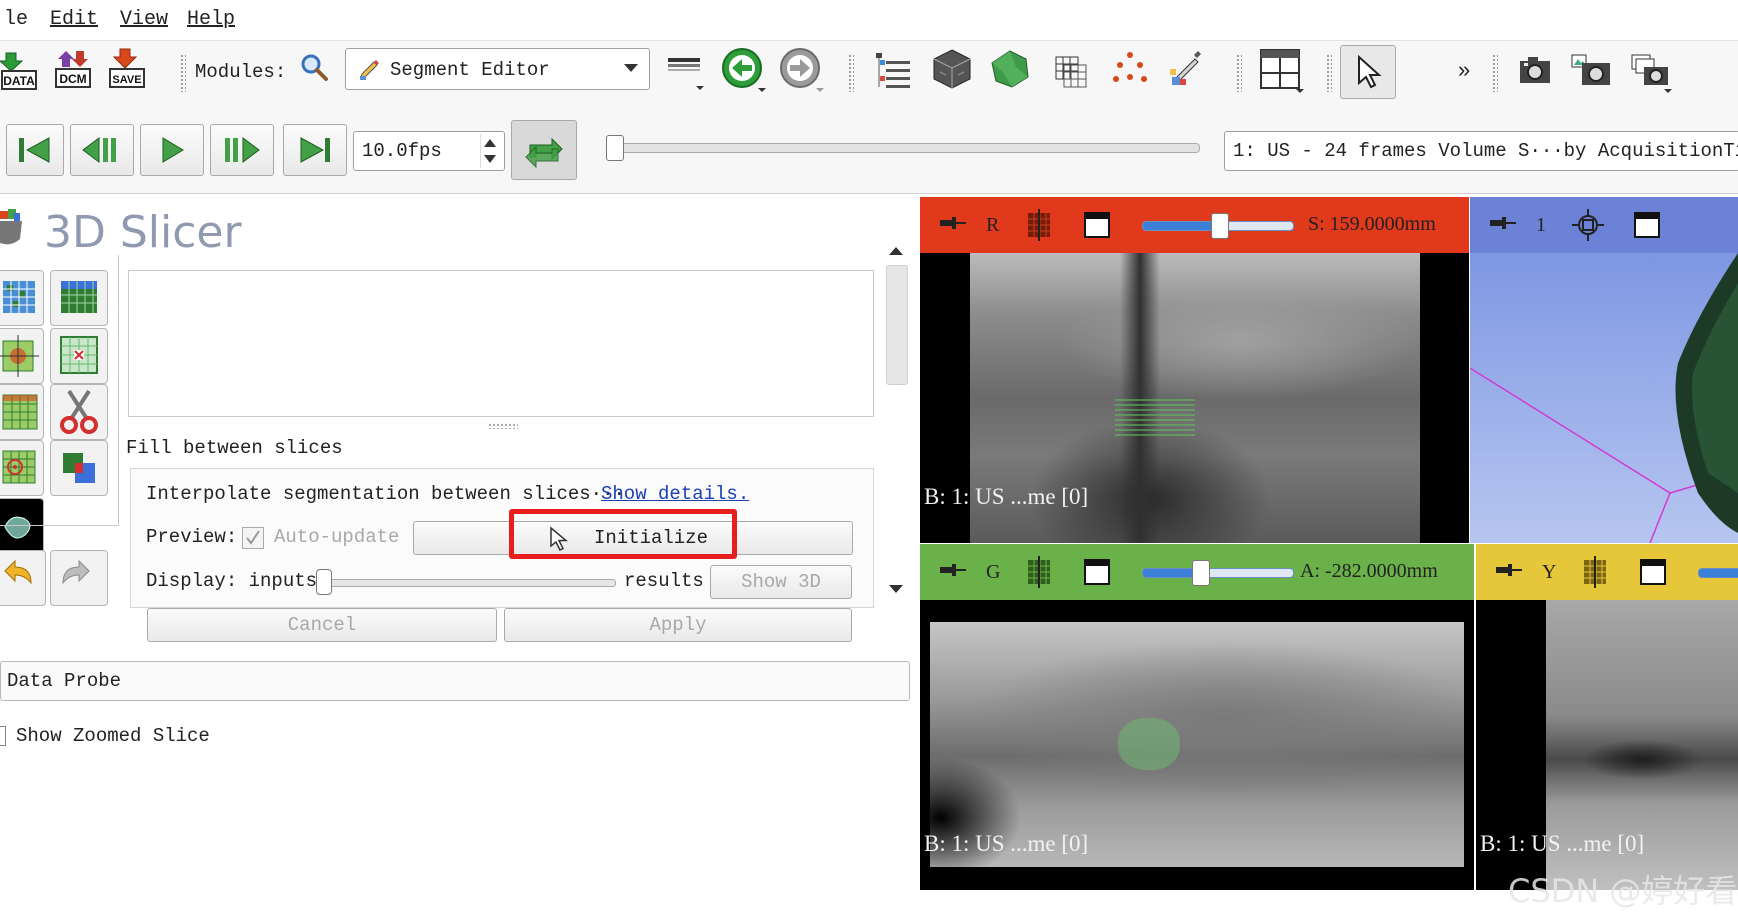  Describe the element at coordinates (1006, 496) in the screenshot. I see `red-view-caption: B: 1: US ...me [0]` at that location.